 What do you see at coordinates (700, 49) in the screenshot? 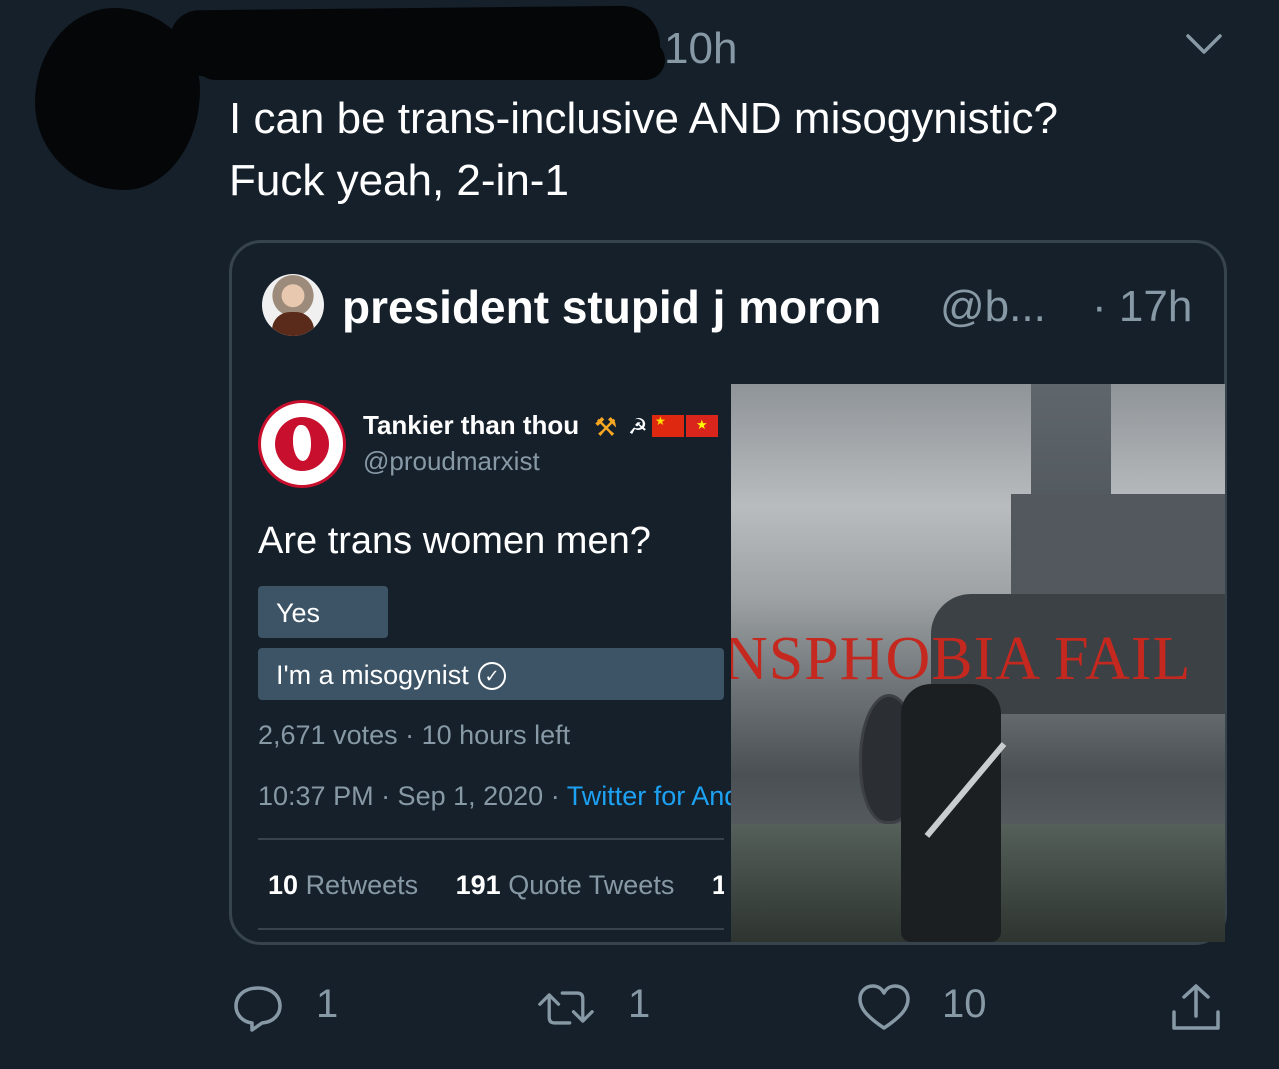
I see `tweet-timestamp: 10h` at bounding box center [700, 49].